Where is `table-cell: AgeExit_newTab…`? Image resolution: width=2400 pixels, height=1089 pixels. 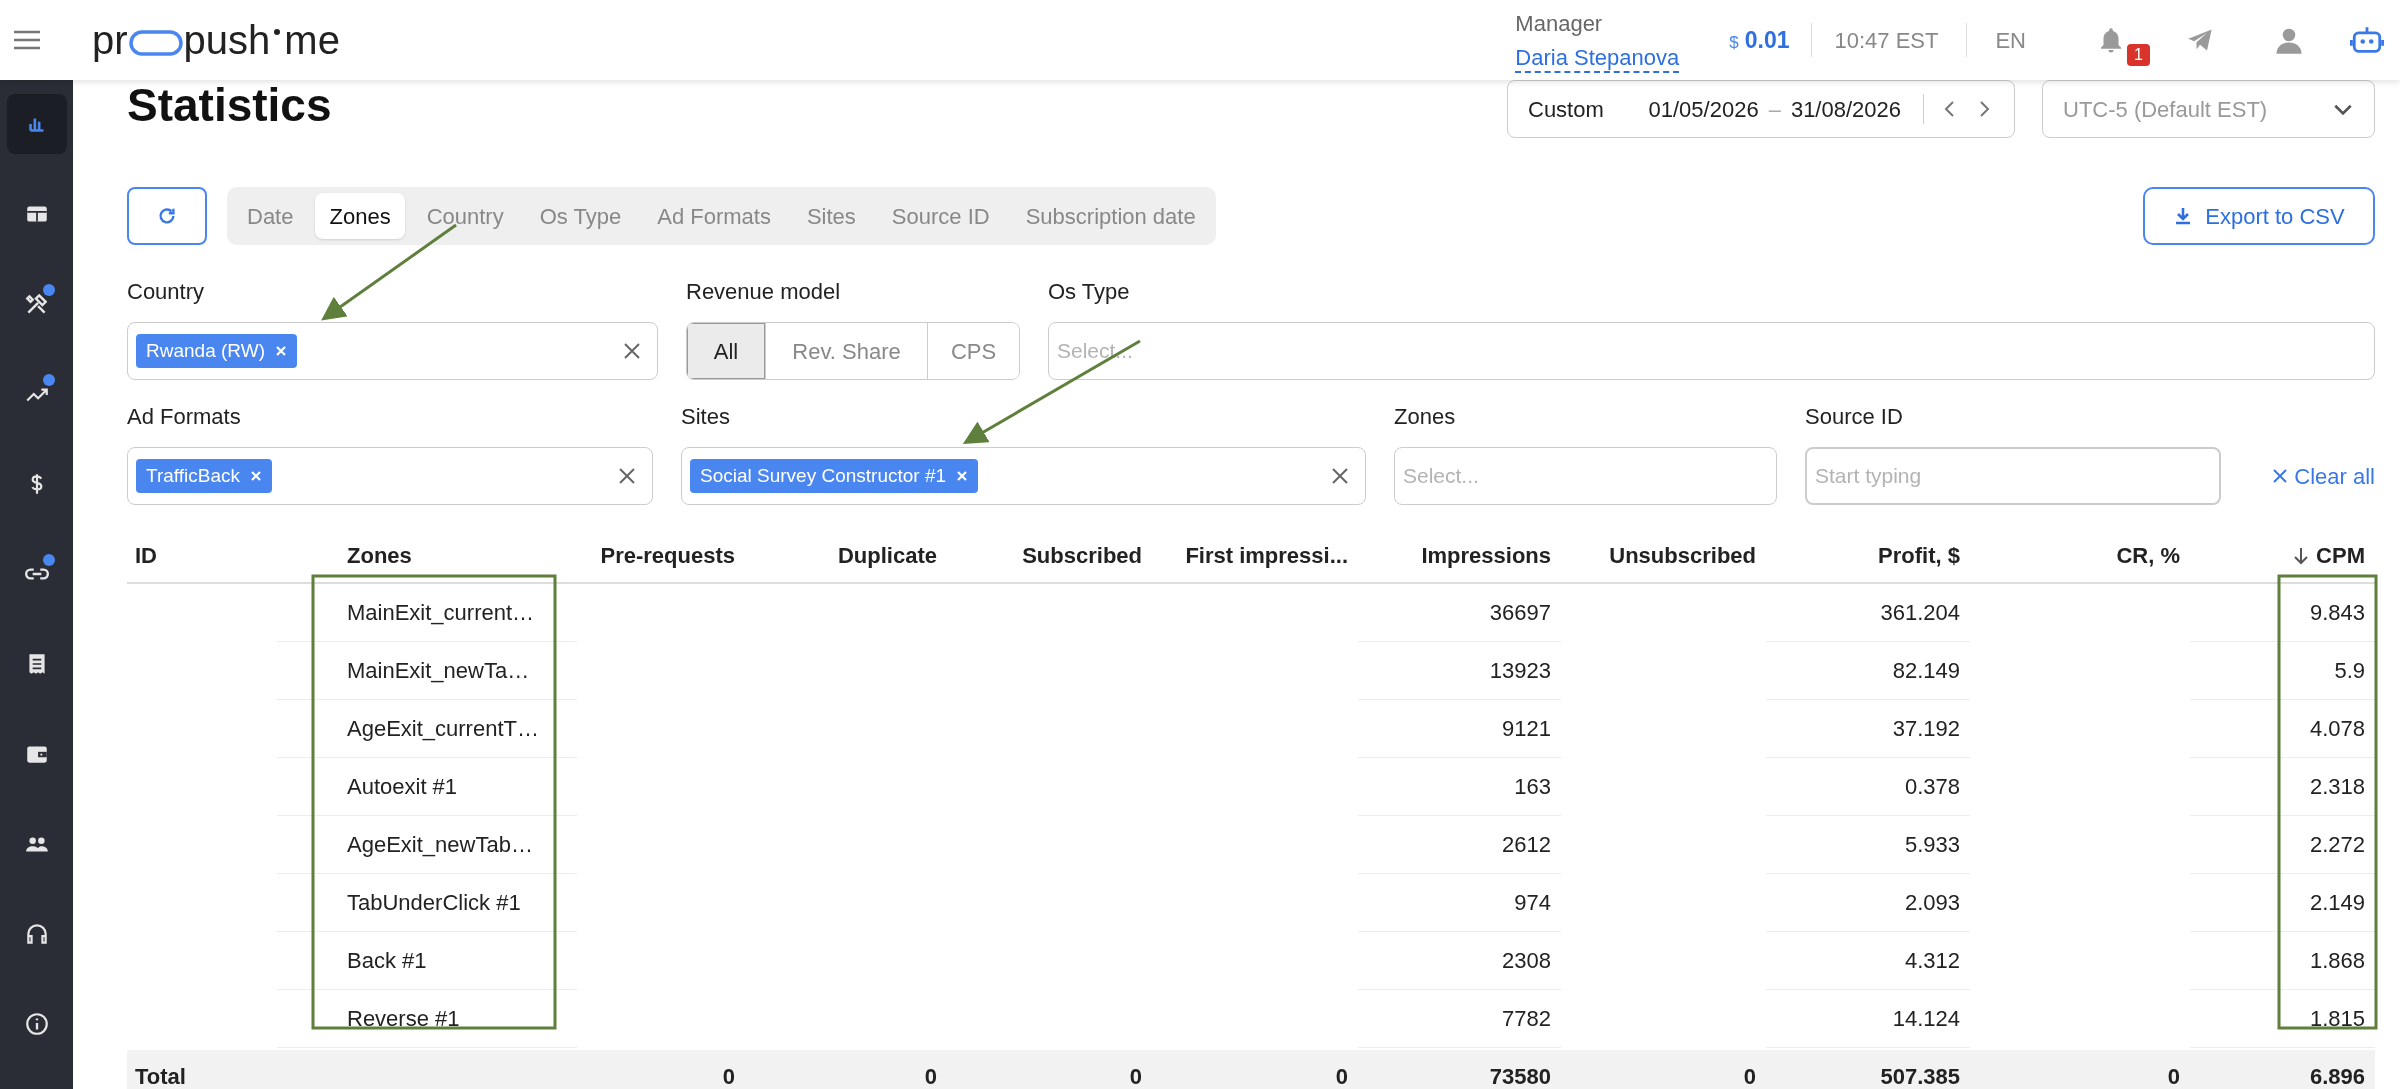
table-cell: AgeExit_newTab… is located at coordinates (427, 845).